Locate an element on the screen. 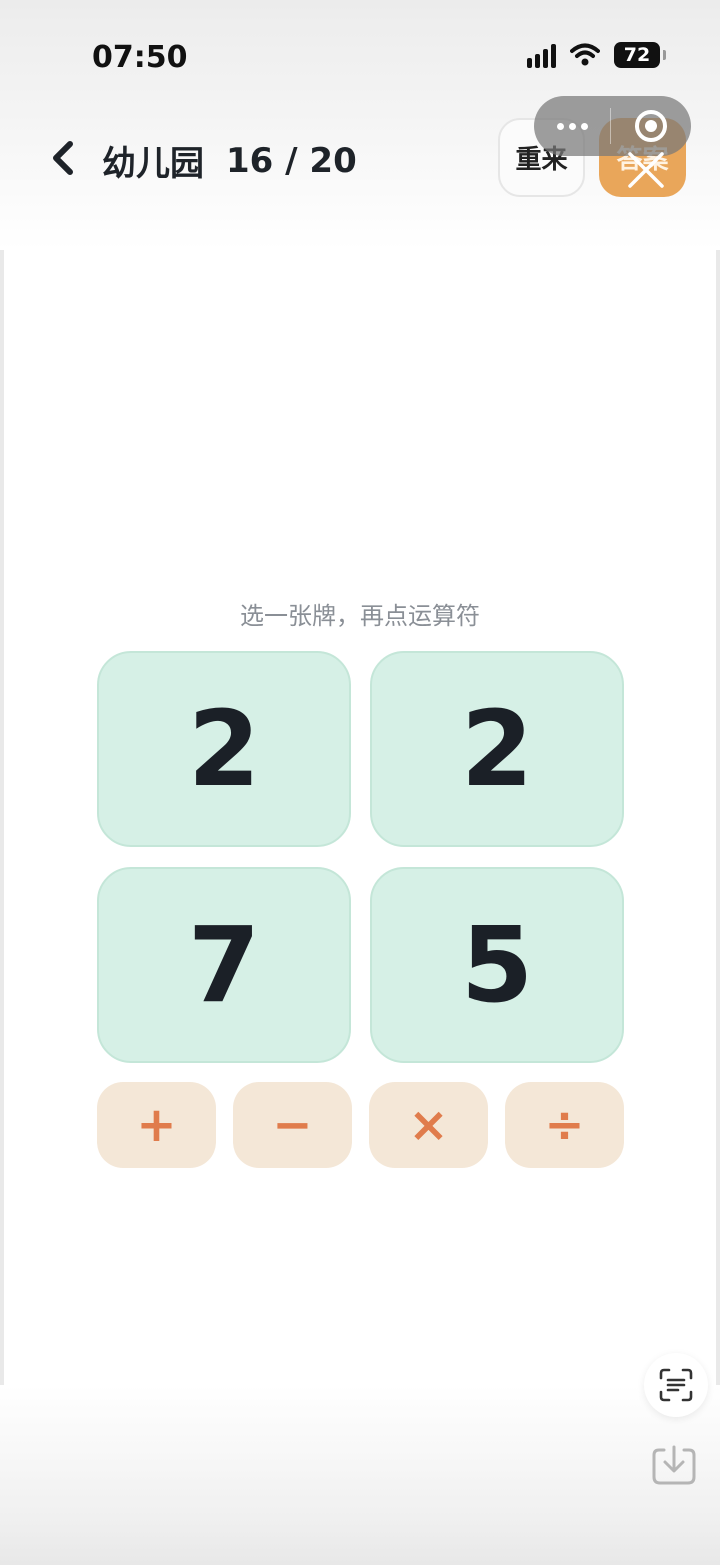 This screenshot has width=720, height=1565. status-indicators: 72 is located at coordinates (596, 55).